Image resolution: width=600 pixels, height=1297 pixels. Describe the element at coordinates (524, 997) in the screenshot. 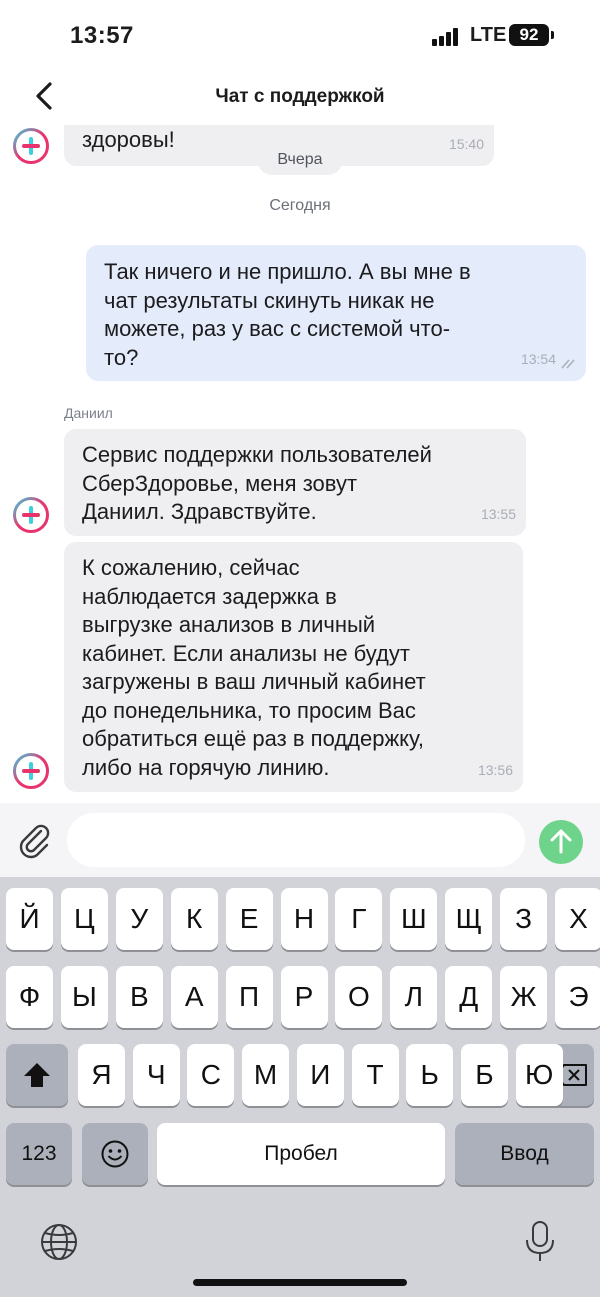

I see `key-10: Ж` at that location.